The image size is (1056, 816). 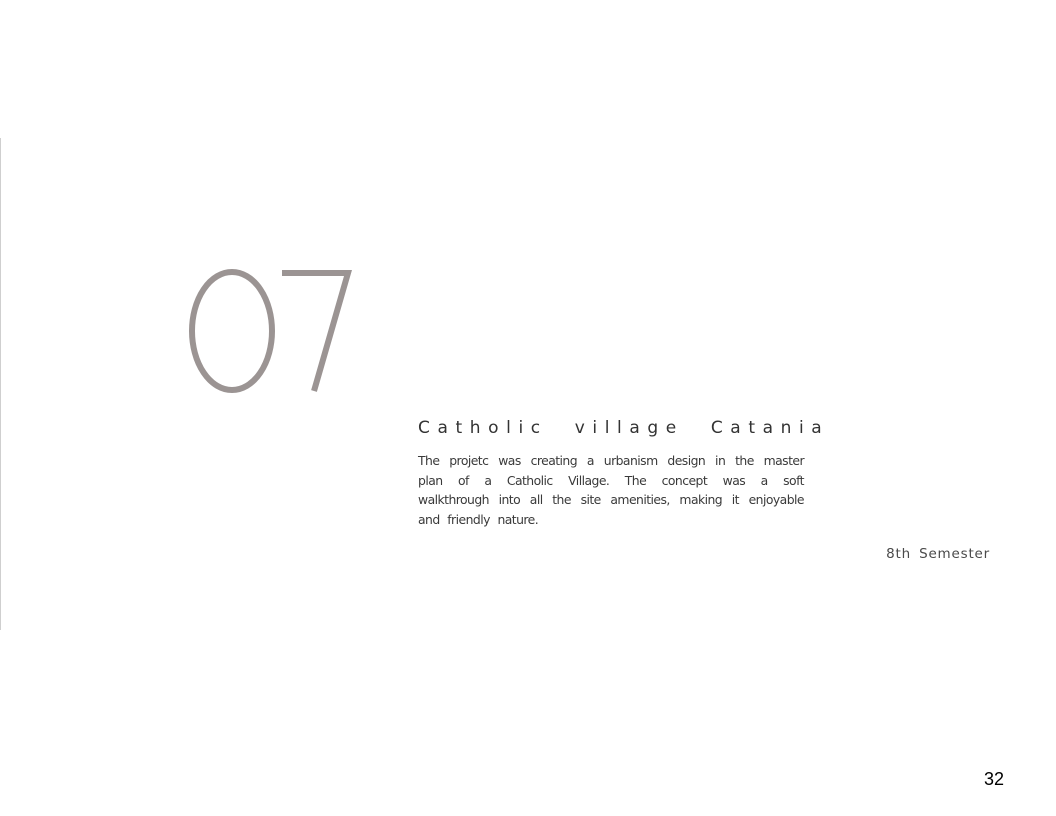 What do you see at coordinates (938, 554) in the screenshot?
I see `semester-label: 8th Semester` at bounding box center [938, 554].